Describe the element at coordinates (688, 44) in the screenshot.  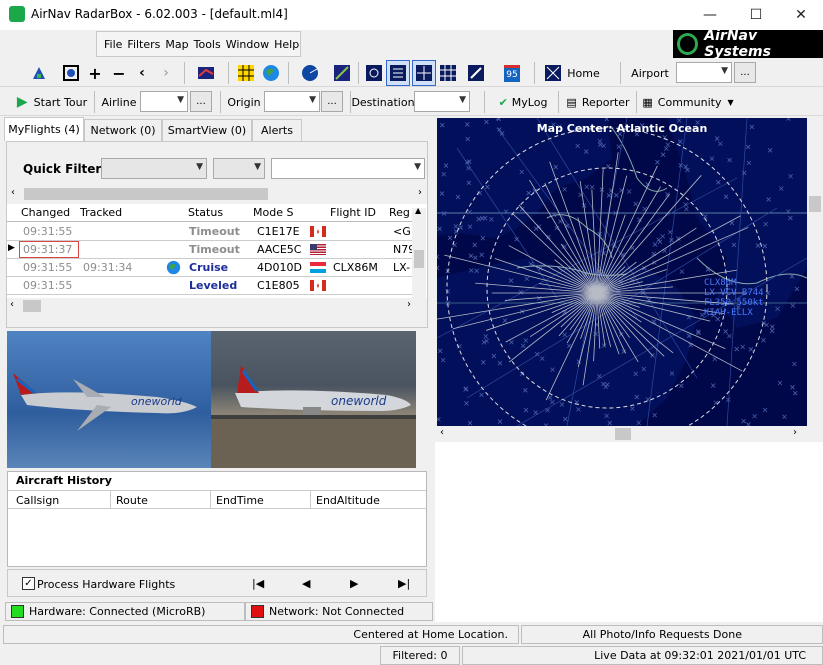
I see `logo-ring-icon` at that location.